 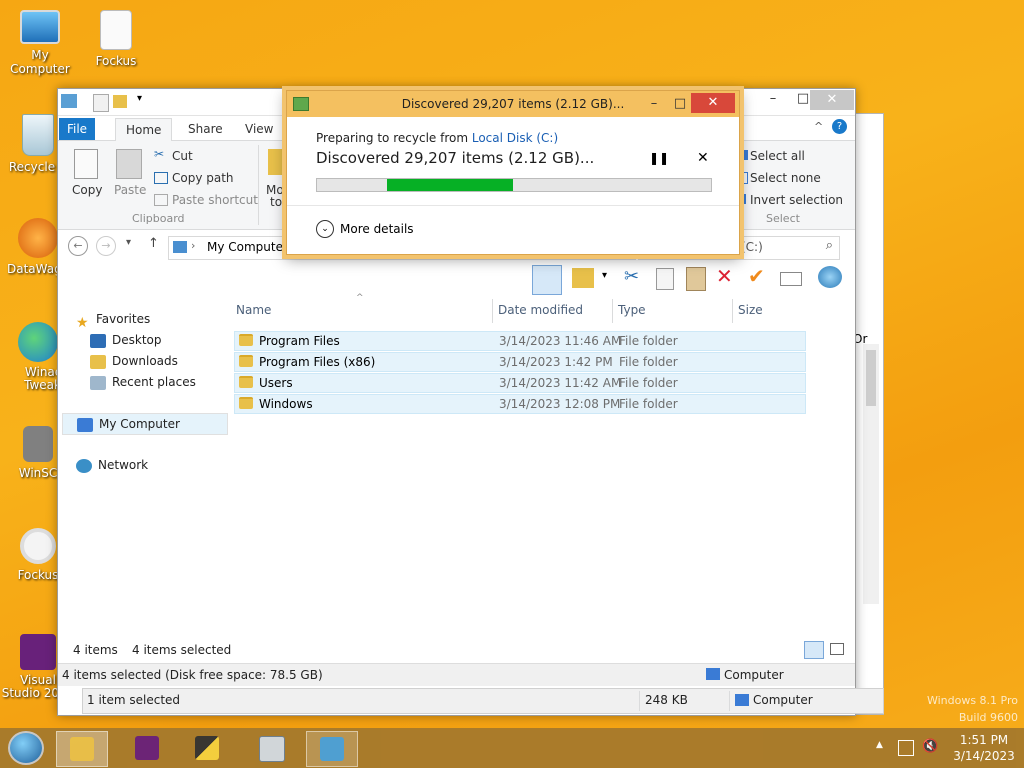 What do you see at coordinates (785, 178) in the screenshot?
I see `select-none-label: Select none` at bounding box center [785, 178].